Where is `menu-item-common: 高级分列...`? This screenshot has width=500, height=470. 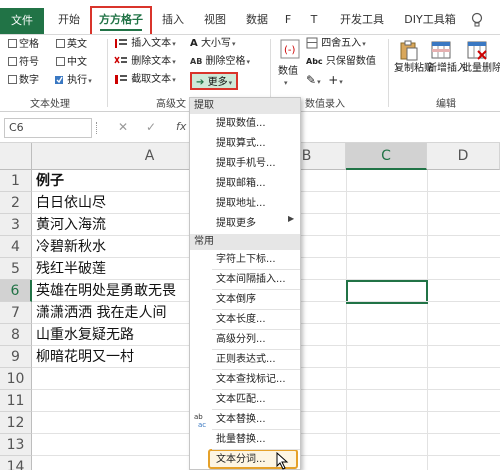 menu-item-common: 高级分列... is located at coordinates (245, 340).